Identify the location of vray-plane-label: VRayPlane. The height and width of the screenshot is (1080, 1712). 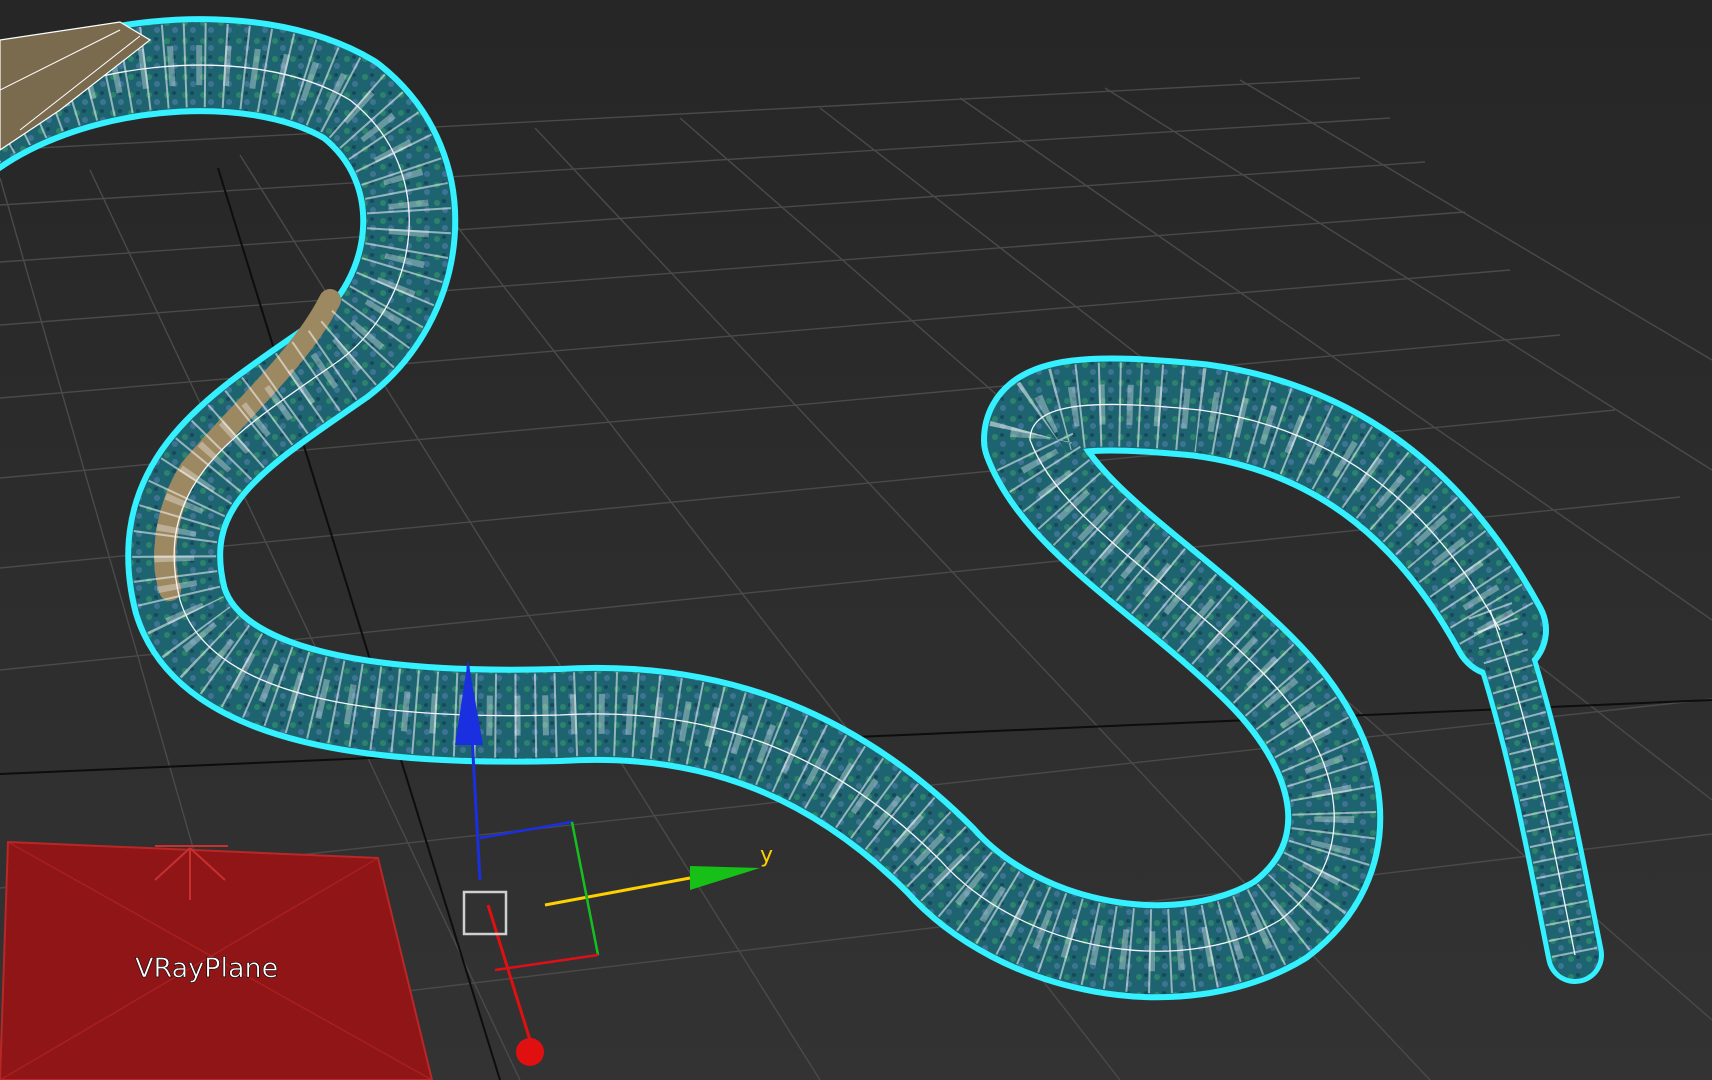
(206, 968).